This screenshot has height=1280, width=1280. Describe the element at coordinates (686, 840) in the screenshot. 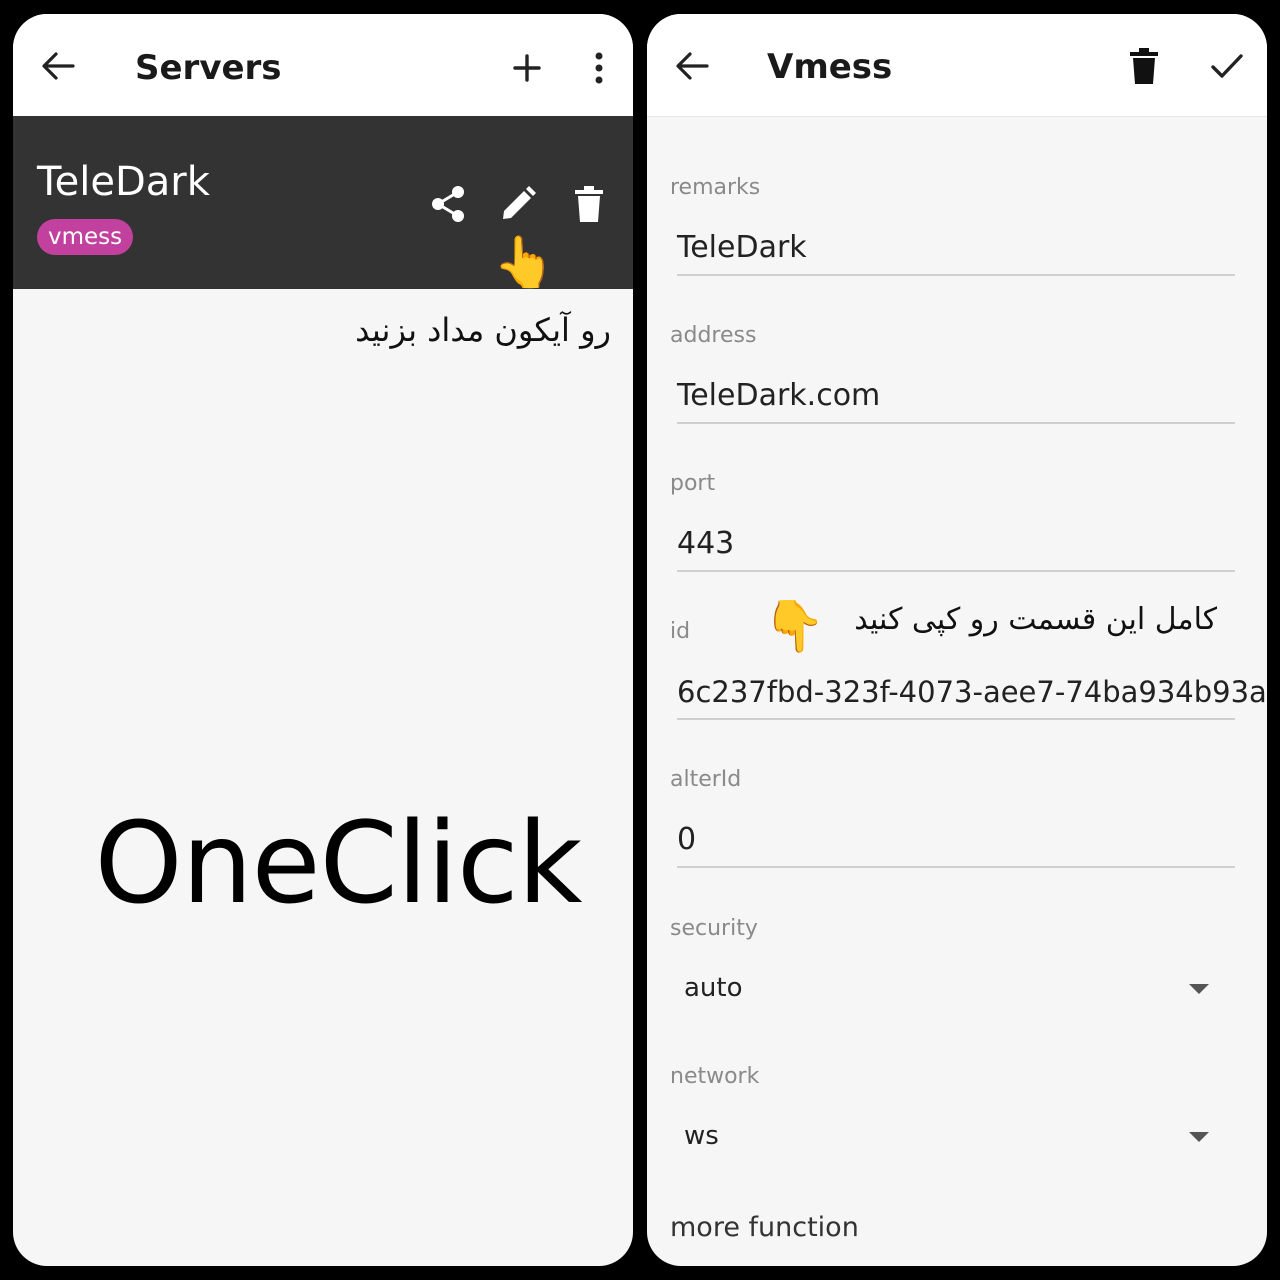

I see `alterid-input: 0` at that location.